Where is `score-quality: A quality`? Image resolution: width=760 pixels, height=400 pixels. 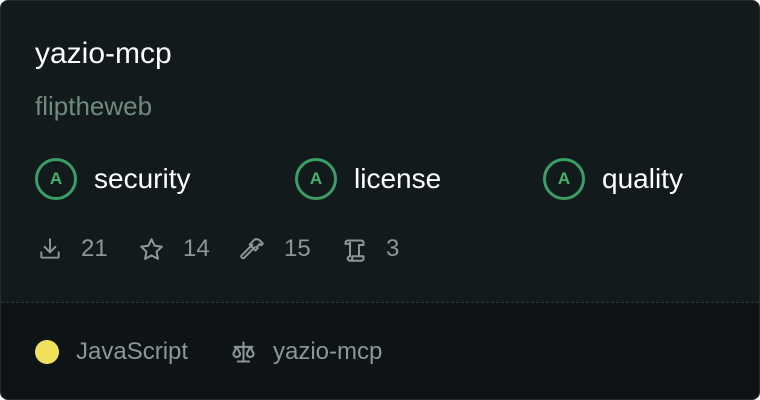 score-quality: A quality is located at coordinates (613, 179).